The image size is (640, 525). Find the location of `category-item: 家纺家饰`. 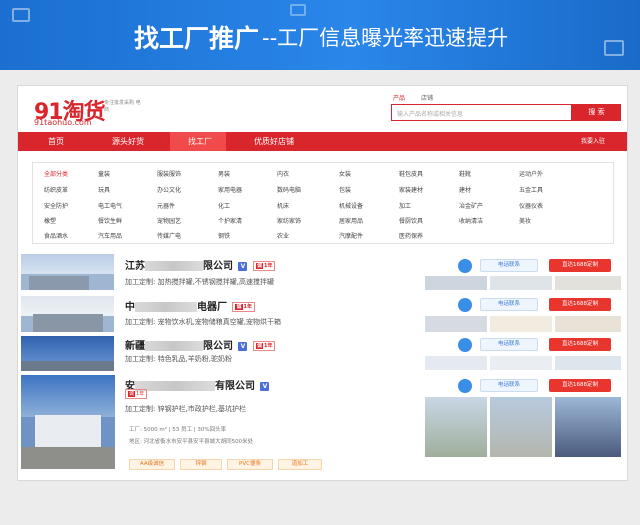

category-item: 家纺家饰 is located at coordinates (289, 220).